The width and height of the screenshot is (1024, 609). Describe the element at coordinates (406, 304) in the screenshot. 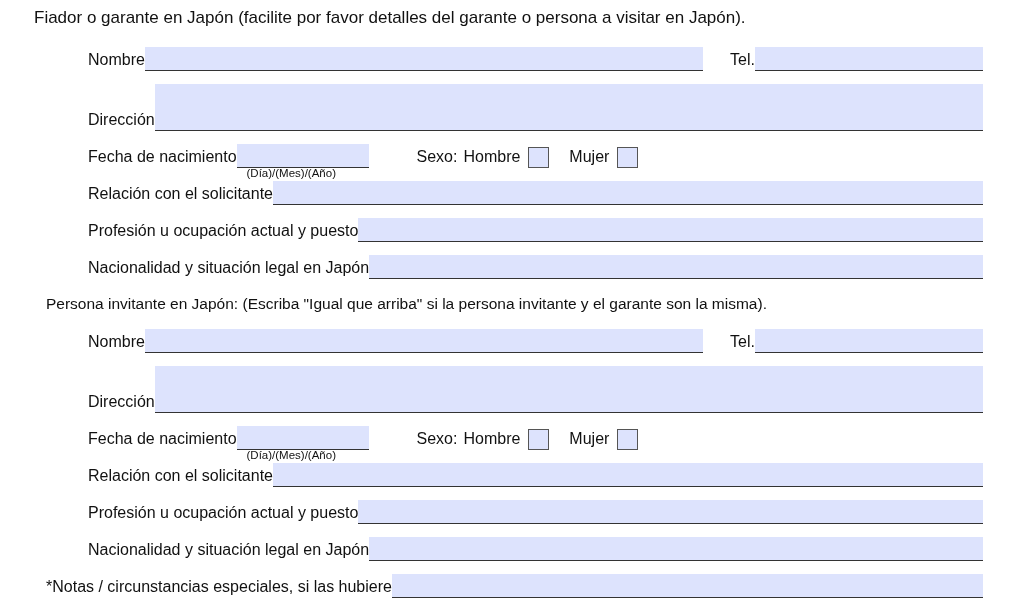

I see `section-heading: Persona invitante en Japón: (Escriba "Igual que arriba" si la persona invitante y el garante son la misma).` at that location.